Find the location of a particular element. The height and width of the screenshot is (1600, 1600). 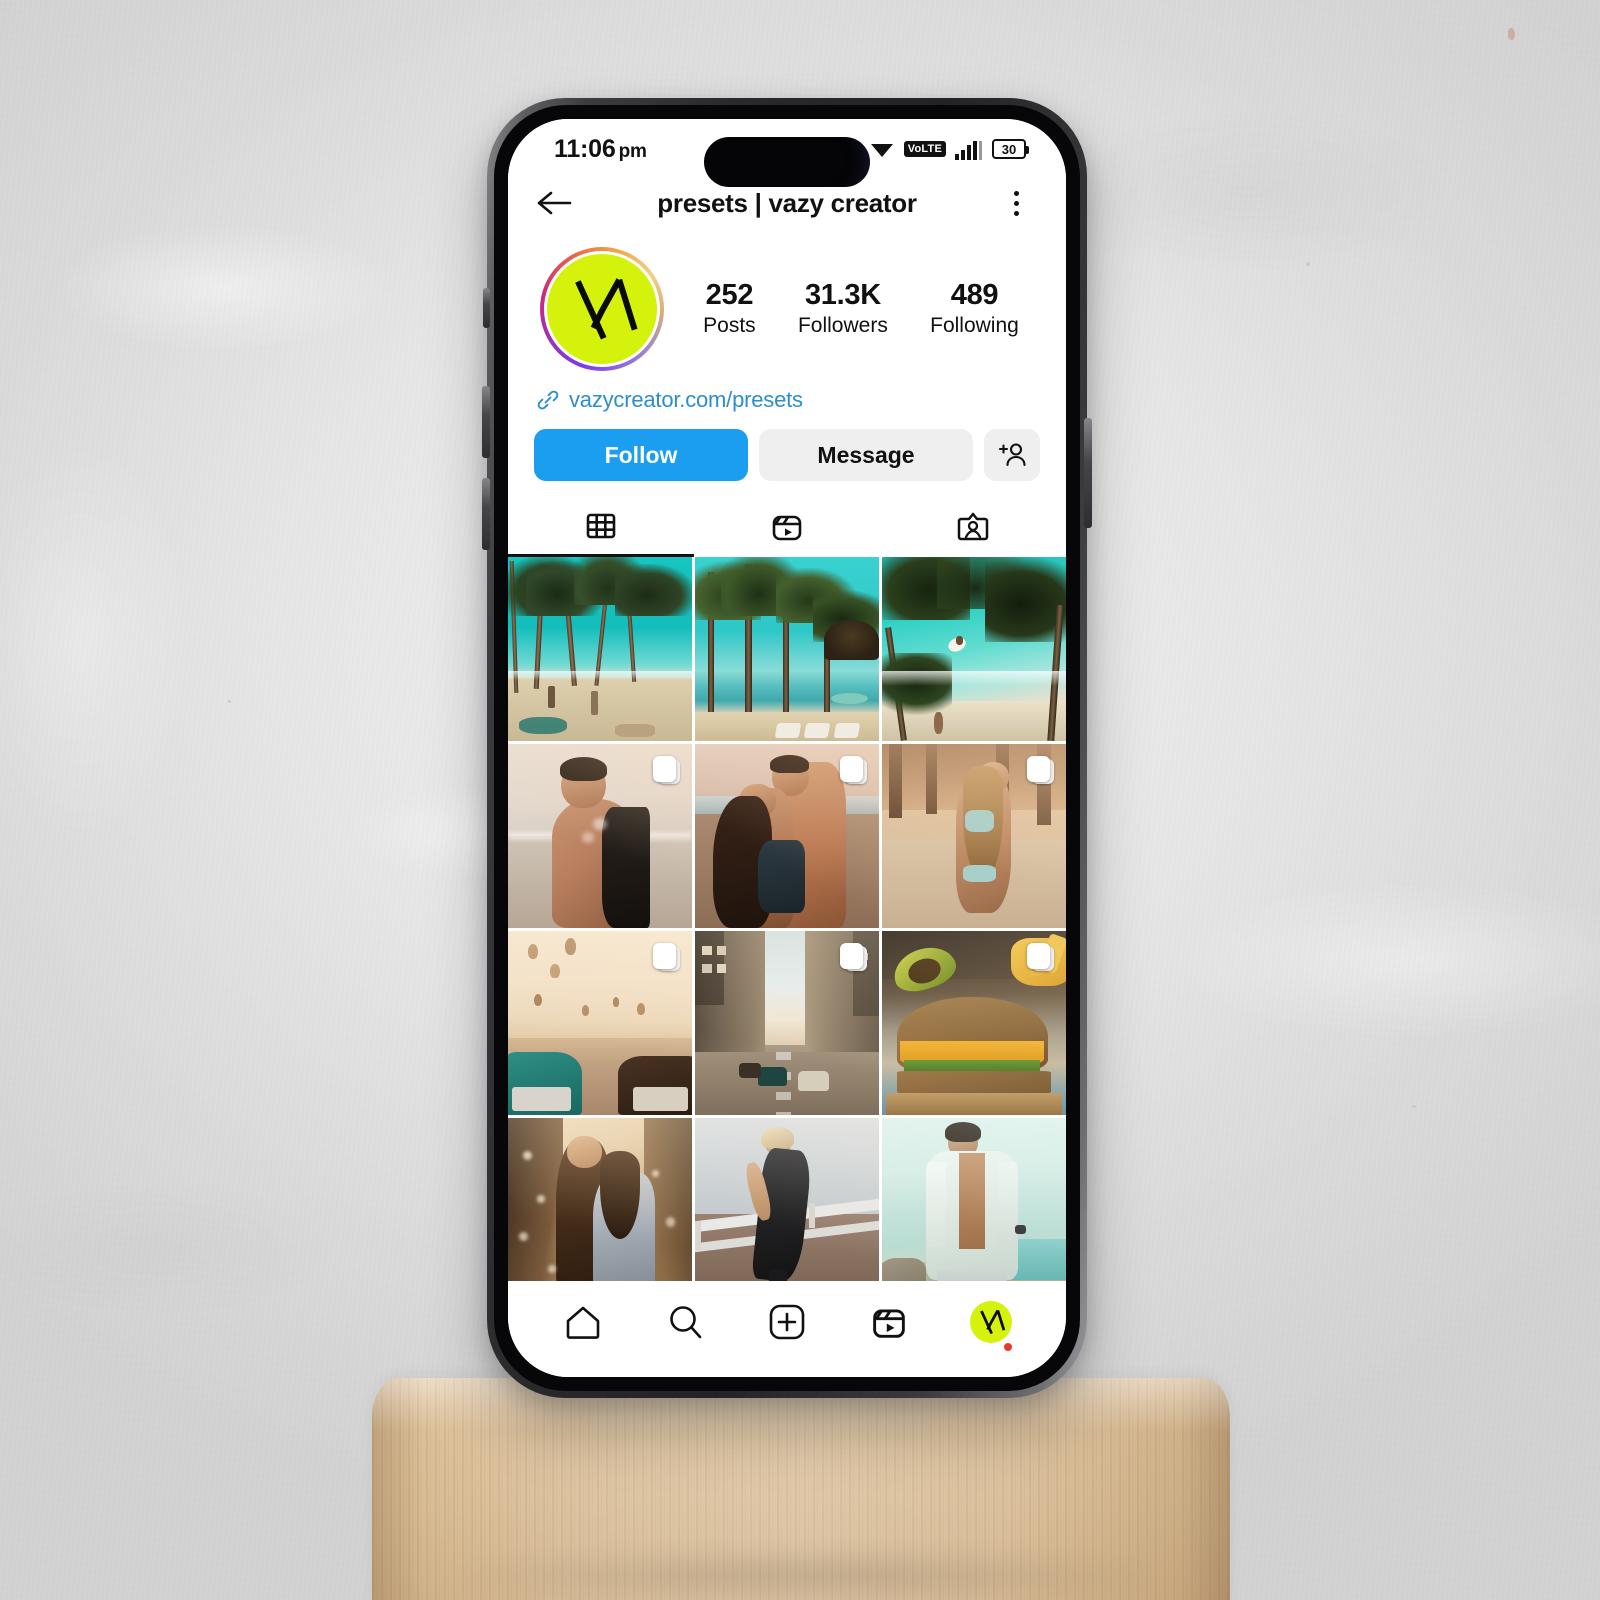

status-time-ampm: pm is located at coordinates (632, 151).